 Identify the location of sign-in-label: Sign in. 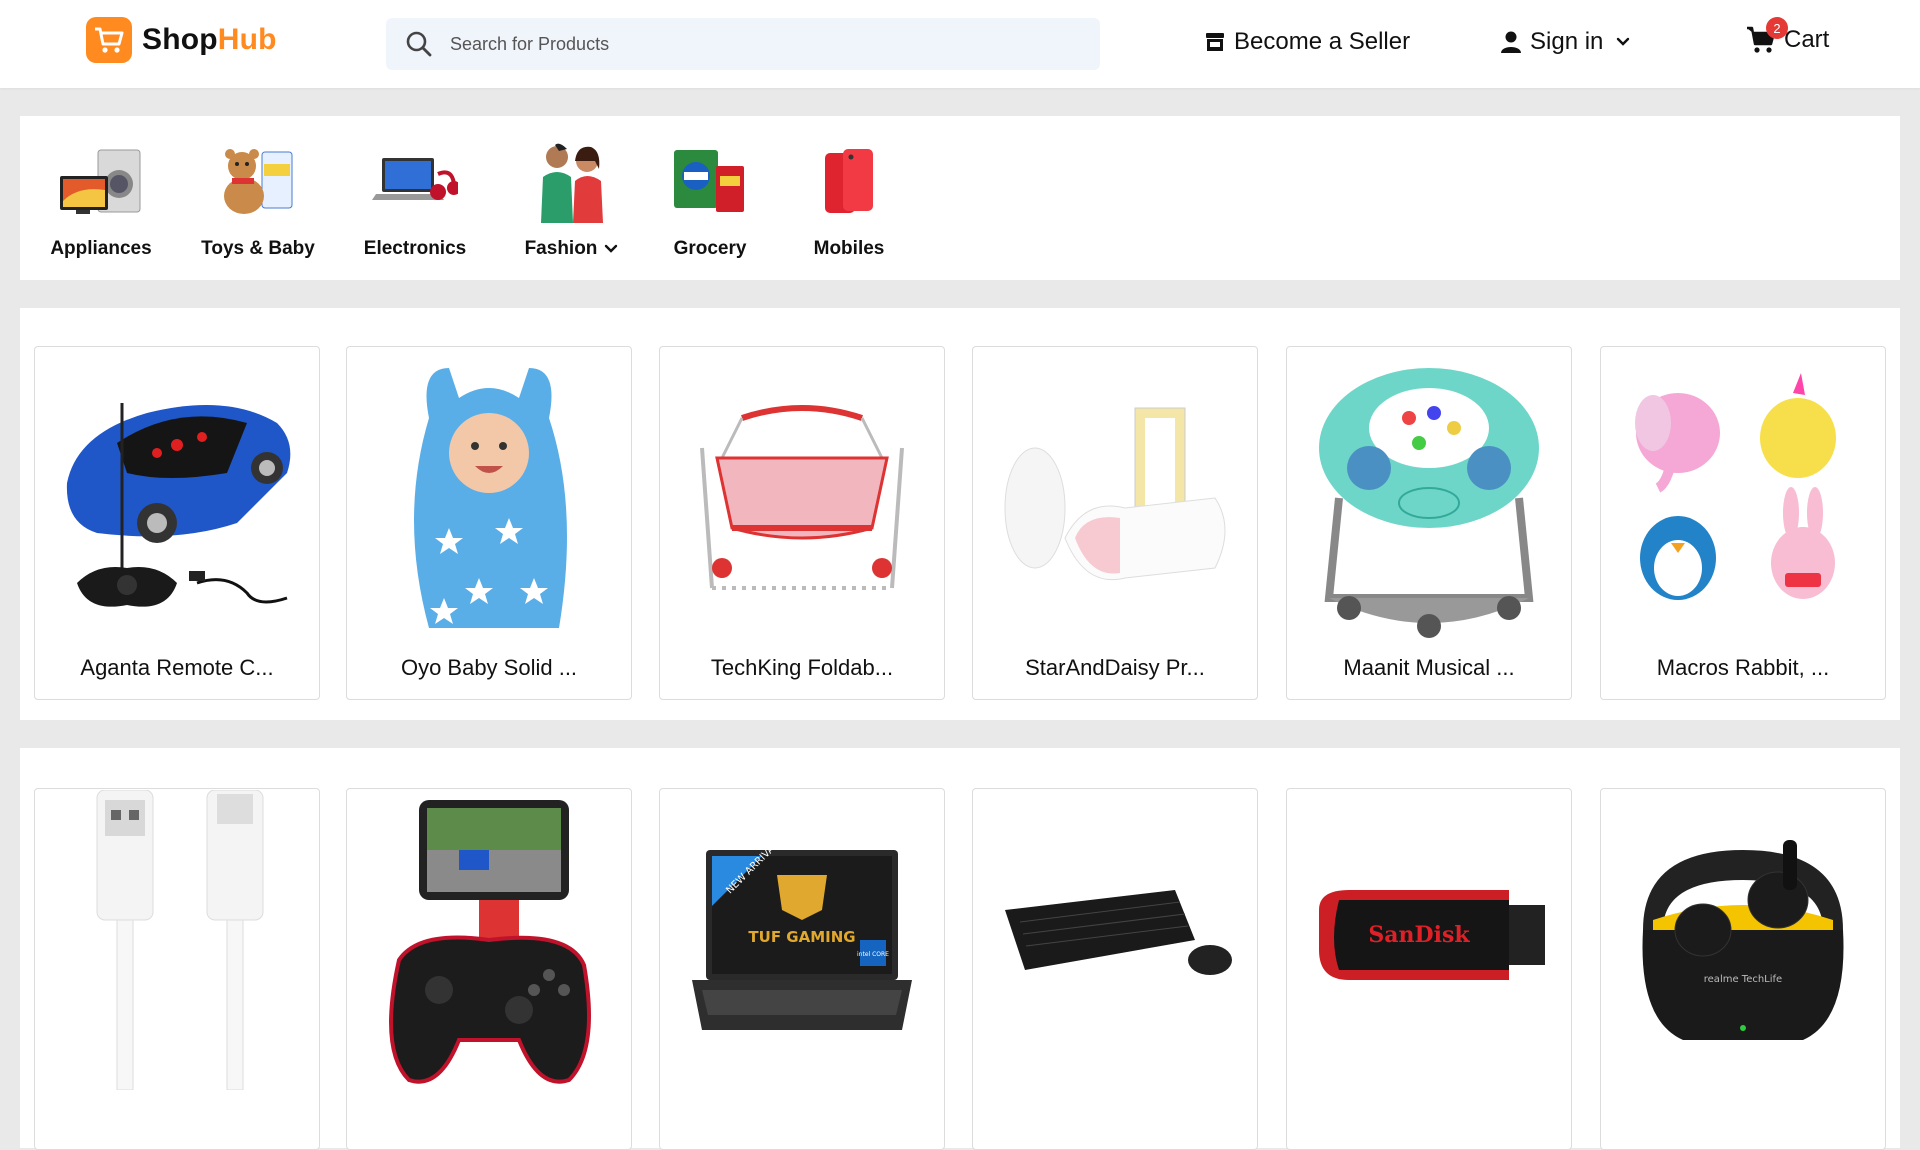
(1567, 41).